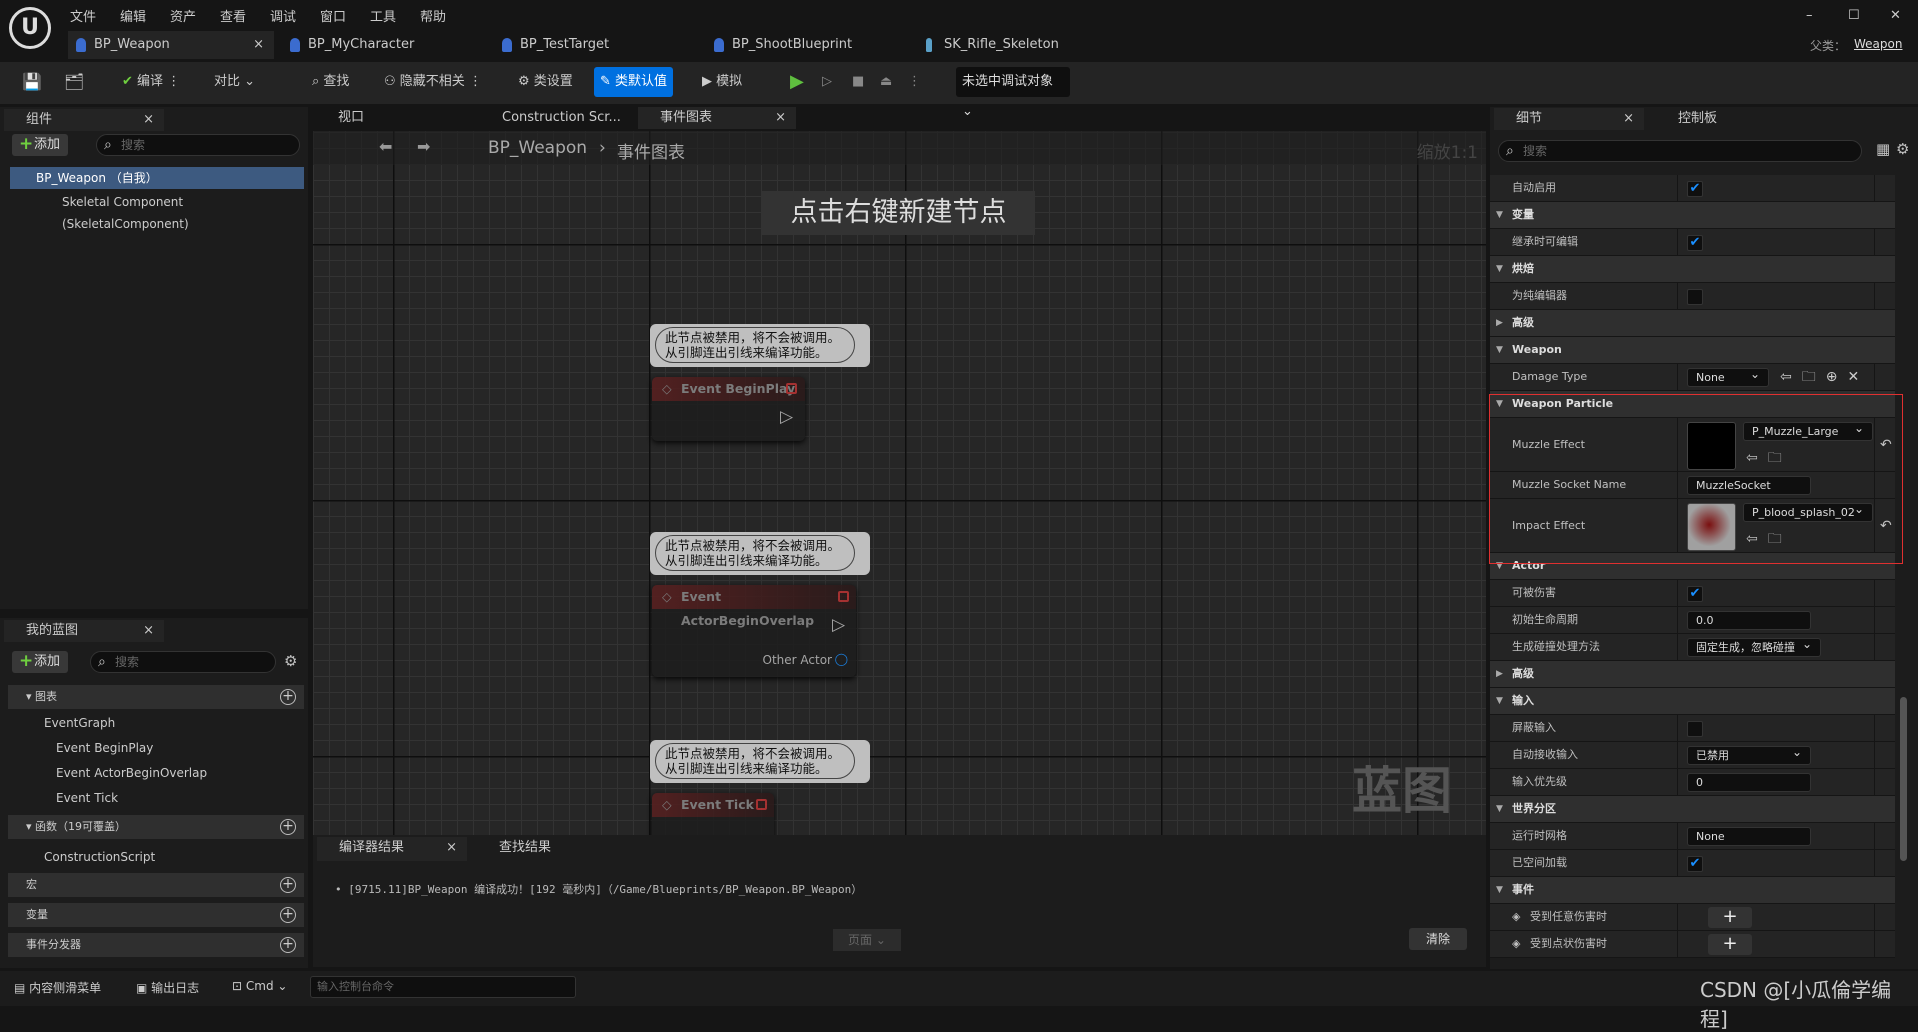 The height and width of the screenshot is (1032, 1918). I want to click on clear-button: 清除, so click(1438, 939).